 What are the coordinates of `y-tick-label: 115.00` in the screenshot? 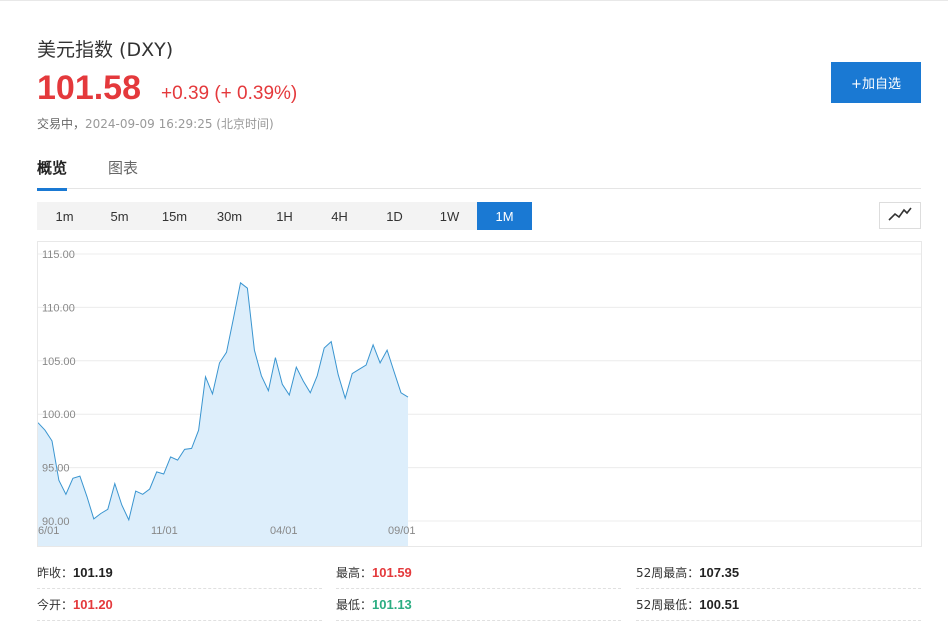 It's located at (58, 255).